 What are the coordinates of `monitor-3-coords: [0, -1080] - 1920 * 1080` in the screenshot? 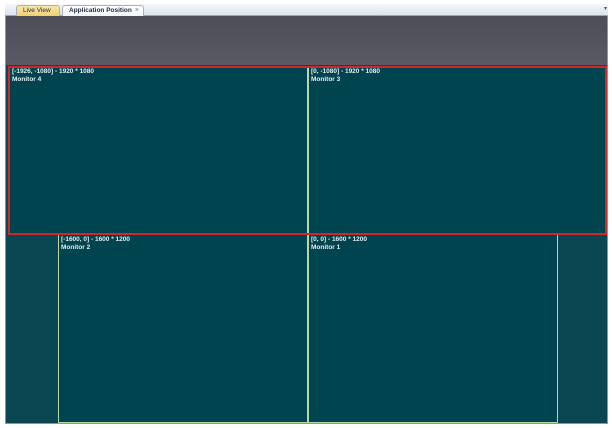 It's located at (346, 71).